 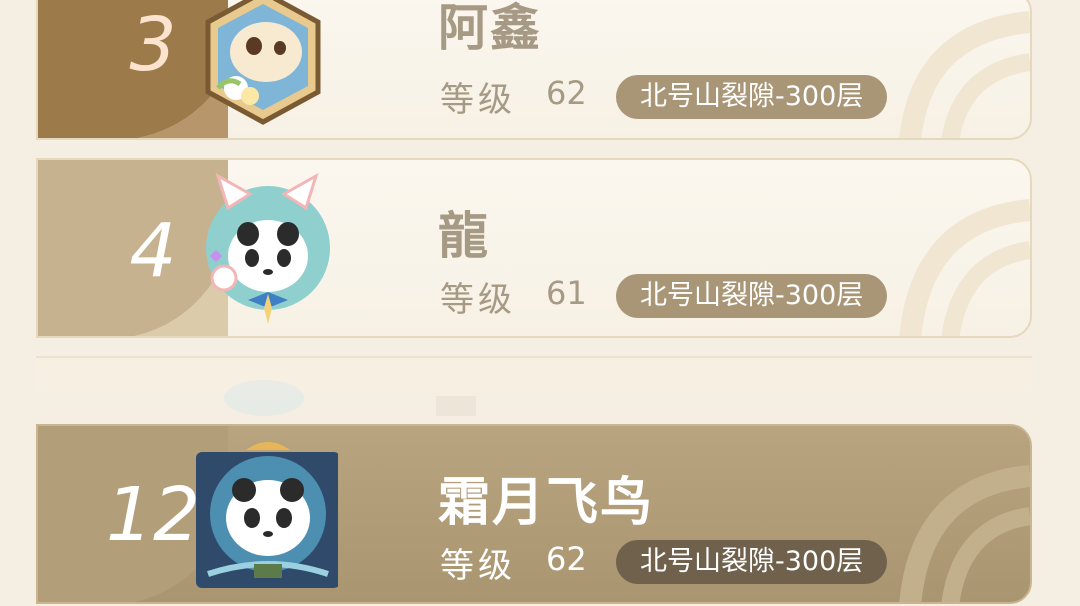 I want to click on player-name: 龍, so click(x=464, y=236).